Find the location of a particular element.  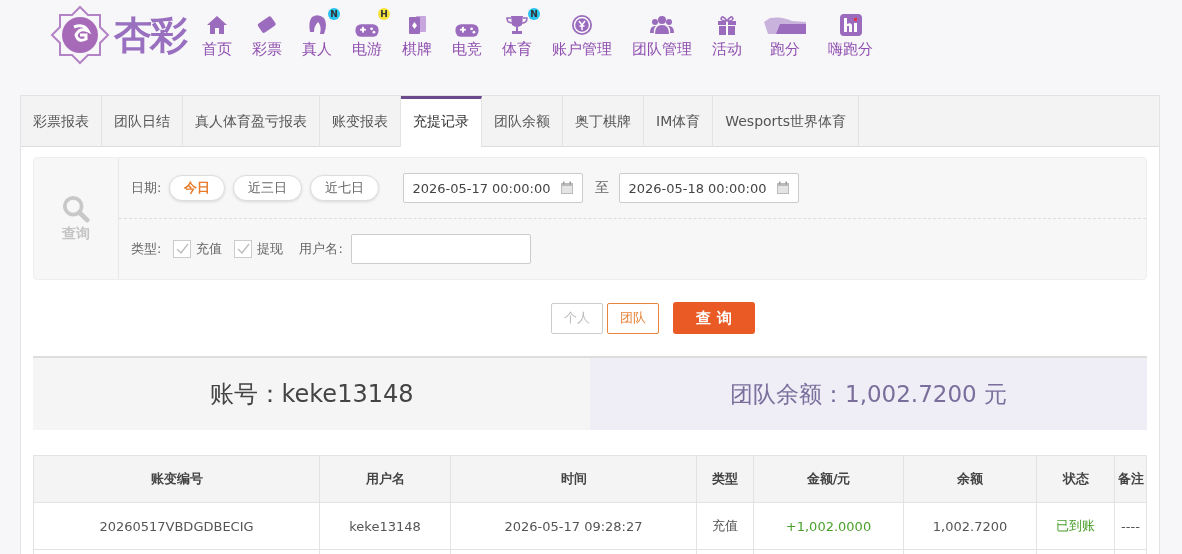

column-header: 备注 is located at coordinates (1130, 479).